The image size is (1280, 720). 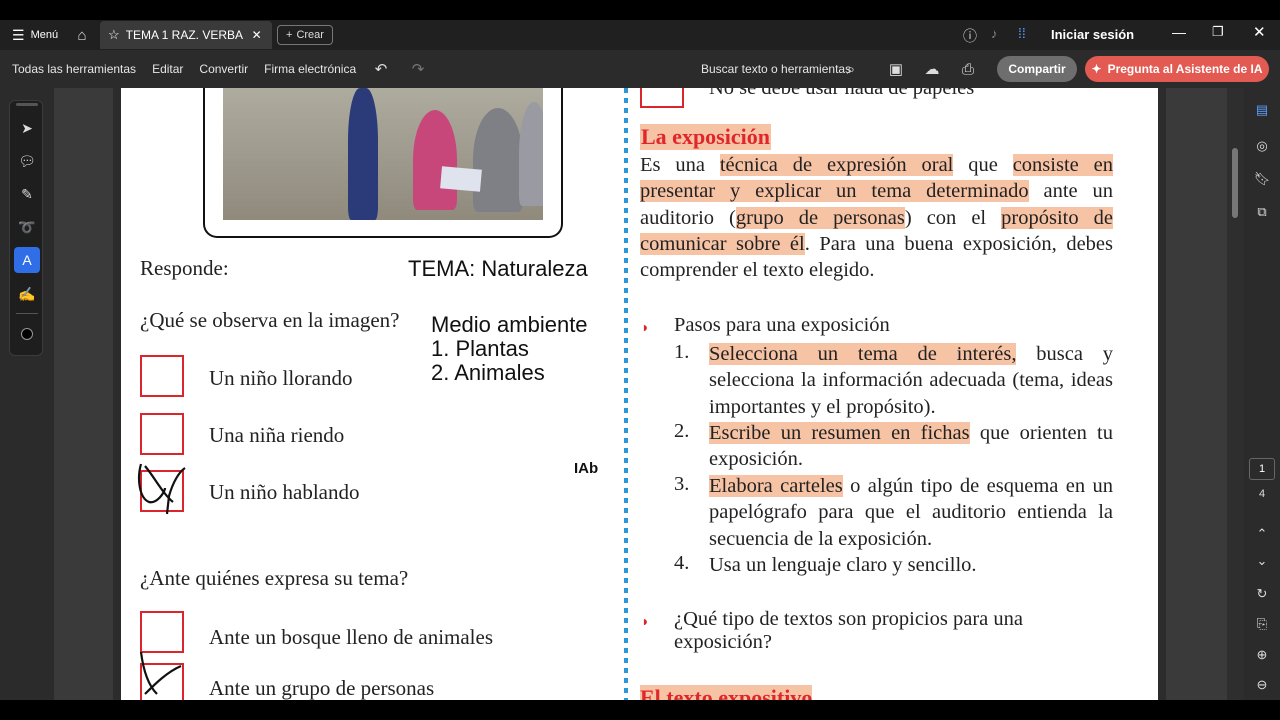 I want to click on checkbox-partial, so click(x=662, y=98).